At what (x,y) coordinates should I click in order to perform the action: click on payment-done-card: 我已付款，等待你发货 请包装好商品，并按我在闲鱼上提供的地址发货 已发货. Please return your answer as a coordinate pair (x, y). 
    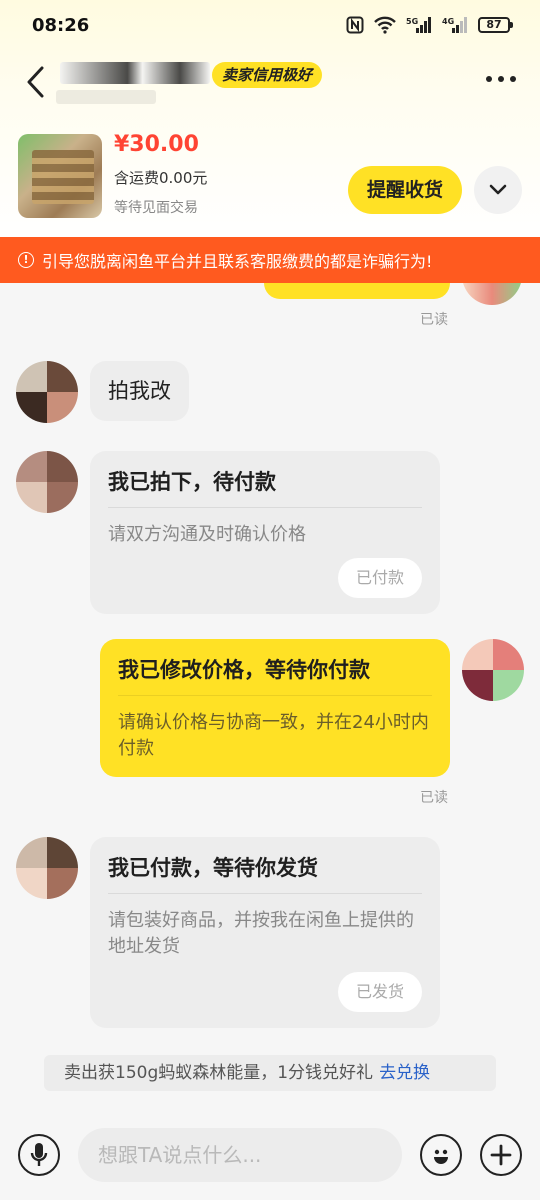
    Looking at the image, I should click on (265, 932).